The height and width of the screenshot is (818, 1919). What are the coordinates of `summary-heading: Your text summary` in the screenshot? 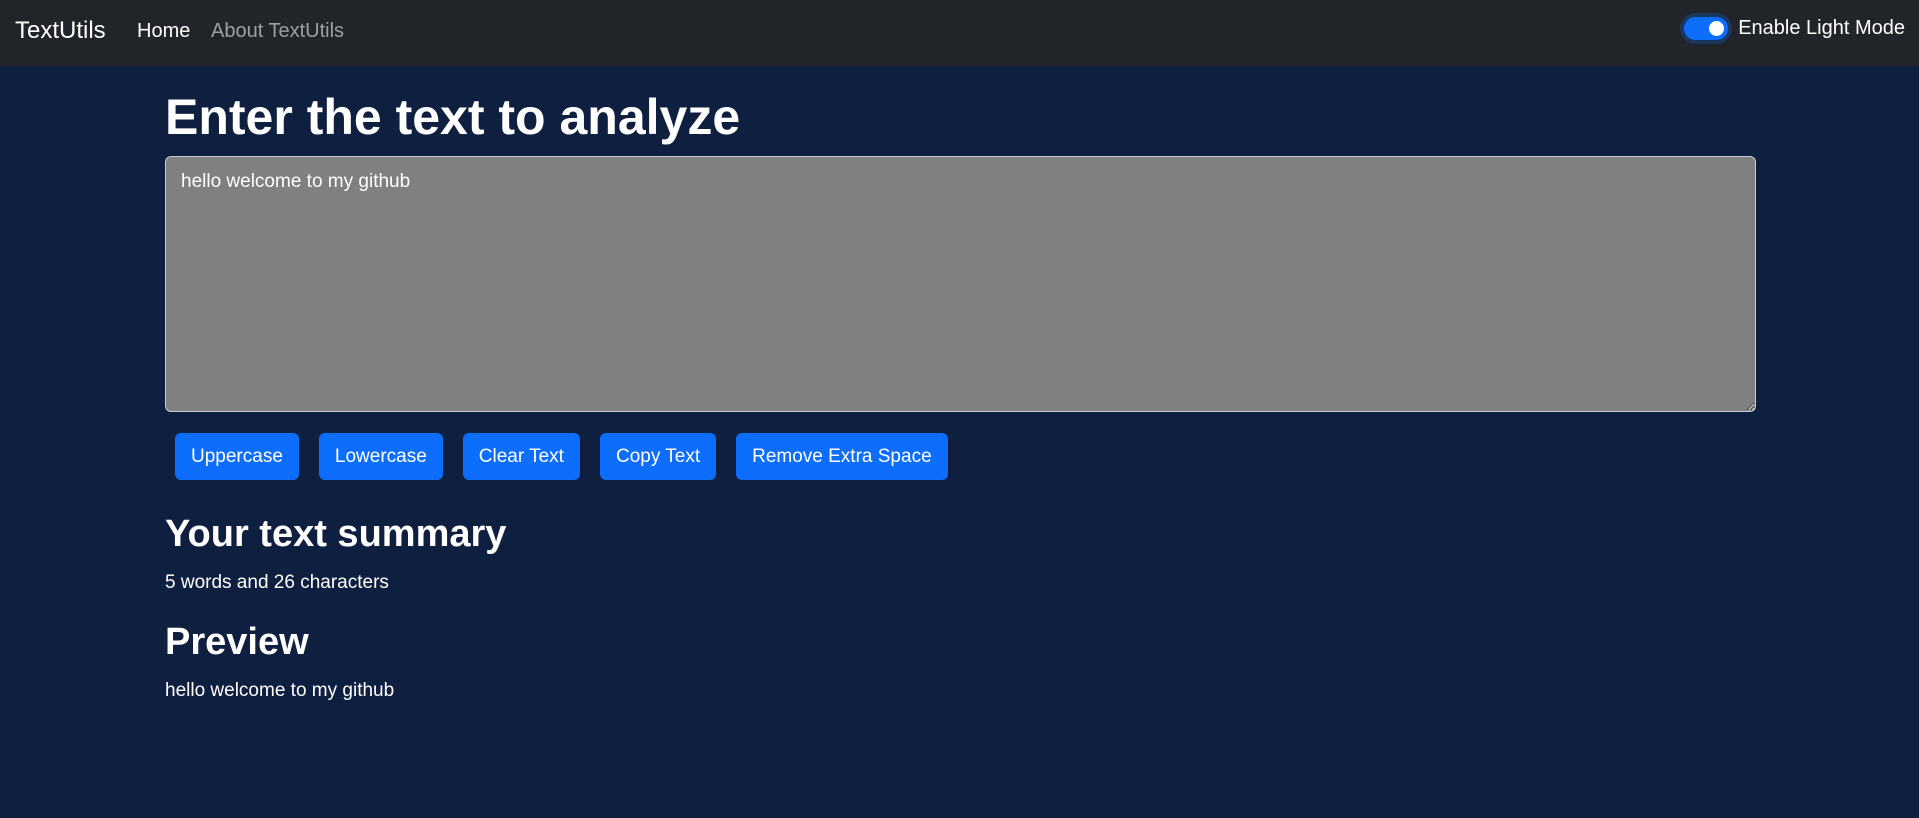 It's located at (336, 534).